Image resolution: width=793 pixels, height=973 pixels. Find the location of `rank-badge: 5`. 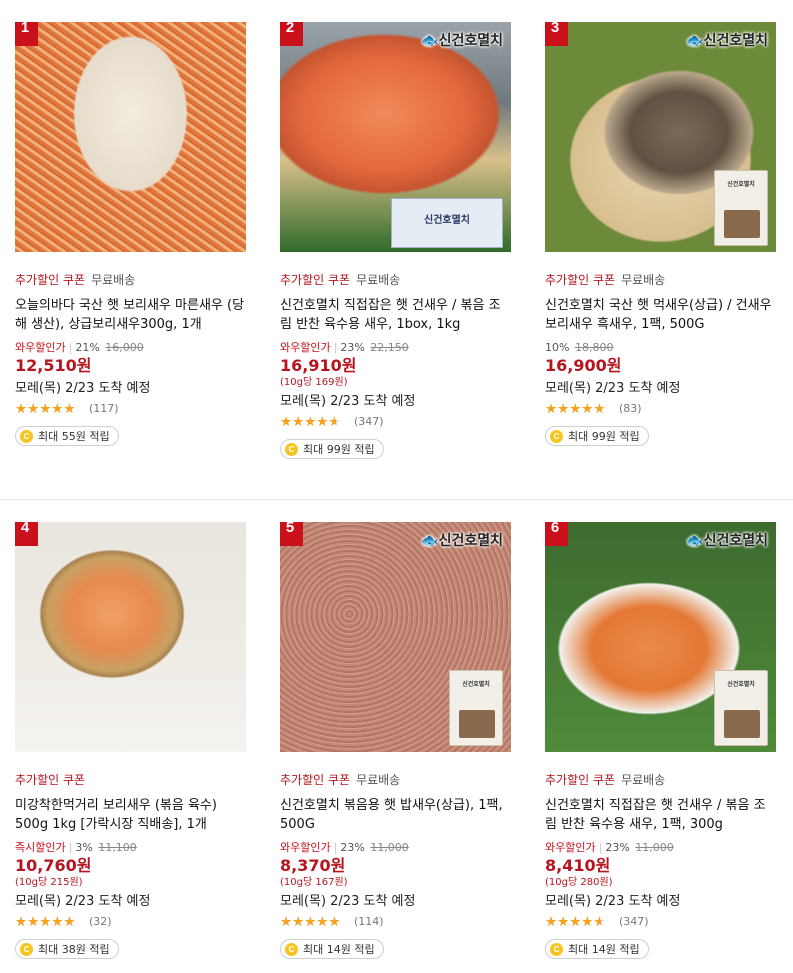

rank-badge: 5 is located at coordinates (291, 534).